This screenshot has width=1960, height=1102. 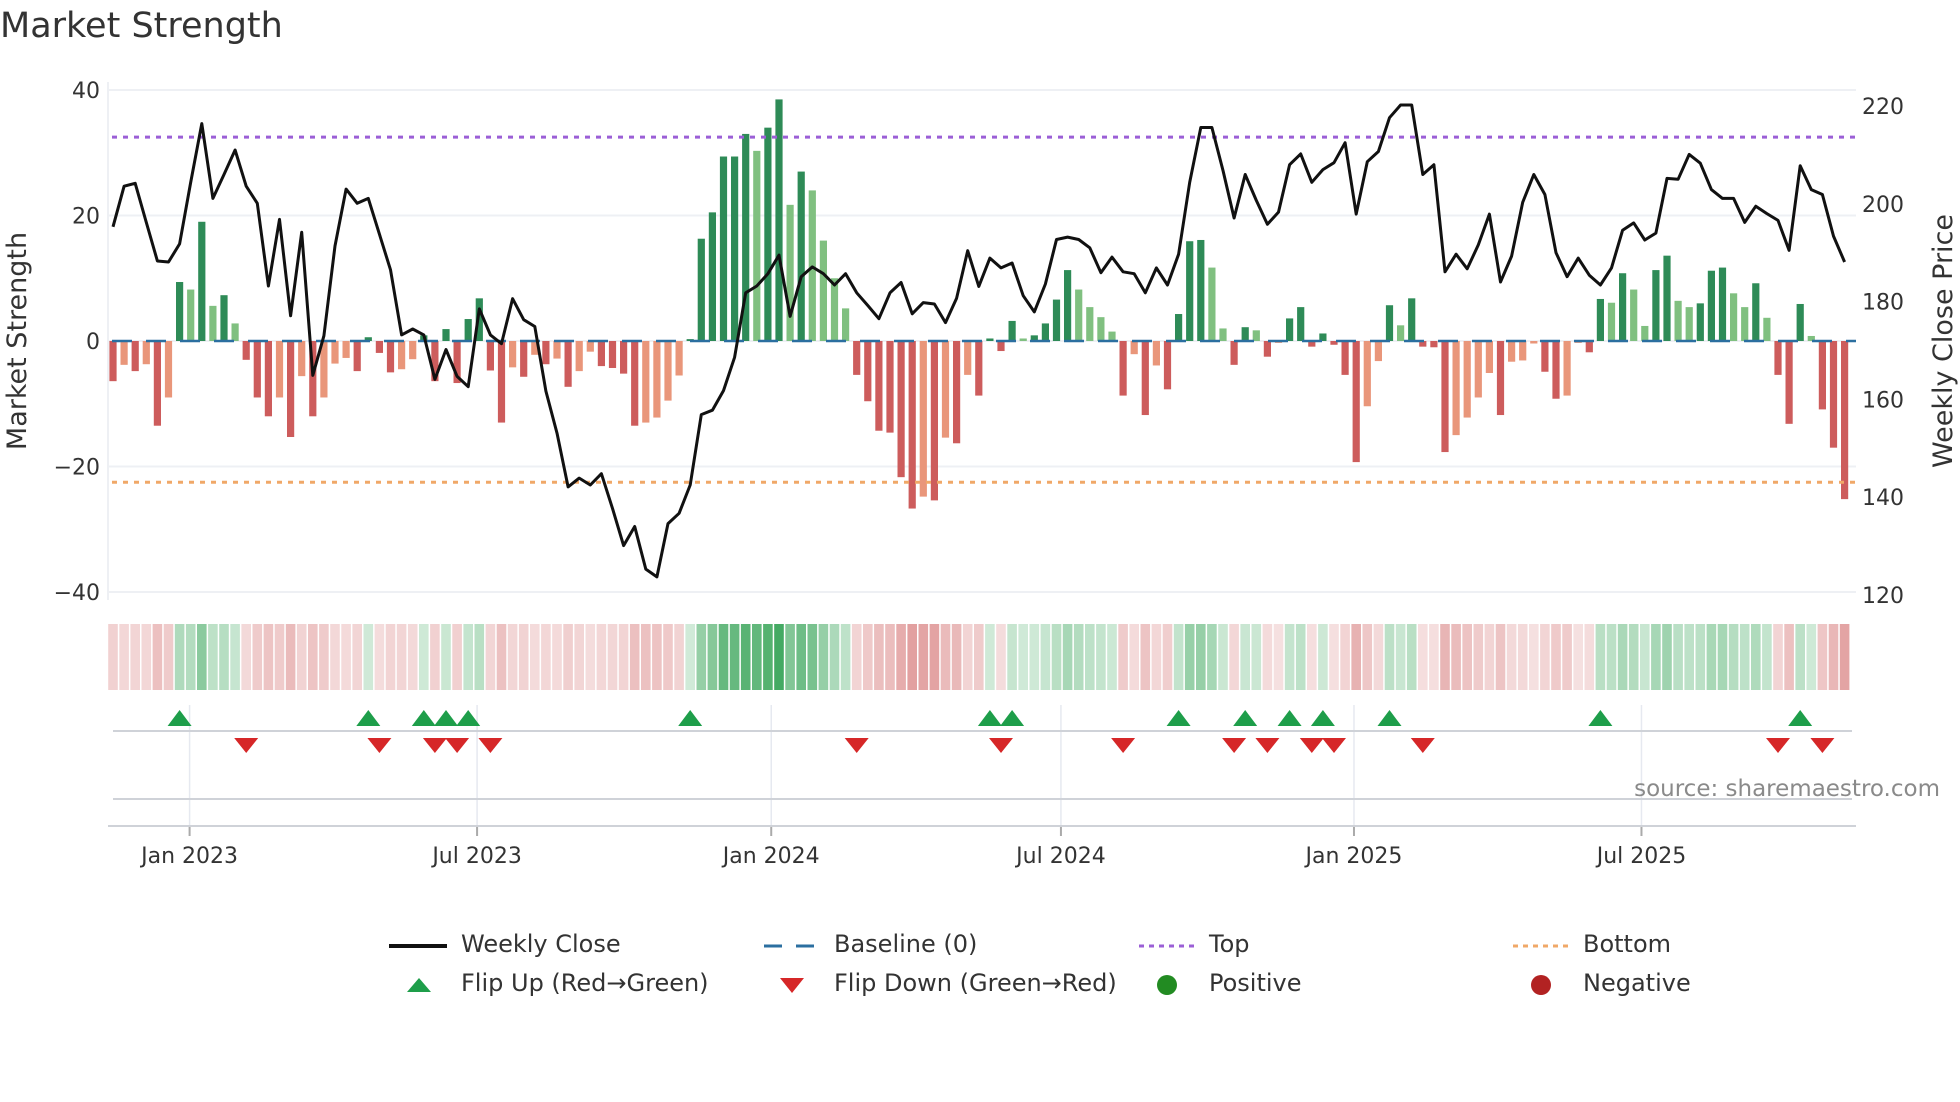 I want to click on legend-label: Negative, so click(x=1637, y=983).